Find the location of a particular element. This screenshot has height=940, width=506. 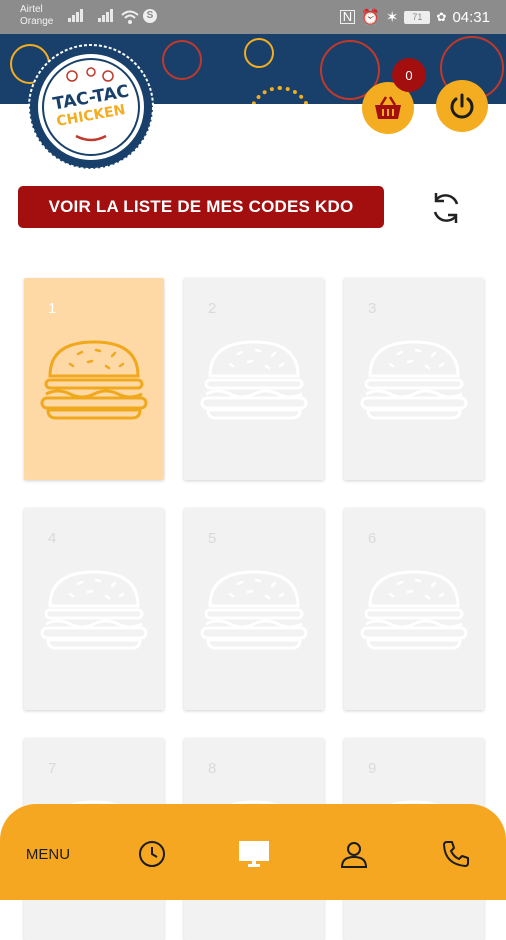

status-bar: Airtel Orange S N ⏰ ✶ 71 ✿ 04:31 is located at coordinates (253, 17).